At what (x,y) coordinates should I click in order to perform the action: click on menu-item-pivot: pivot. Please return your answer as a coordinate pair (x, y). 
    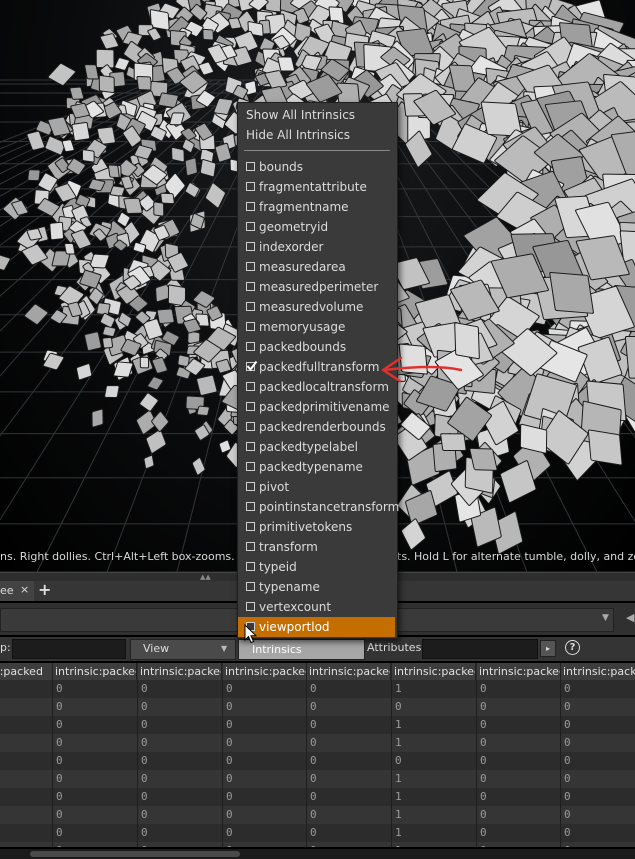
    Looking at the image, I should click on (316, 487).